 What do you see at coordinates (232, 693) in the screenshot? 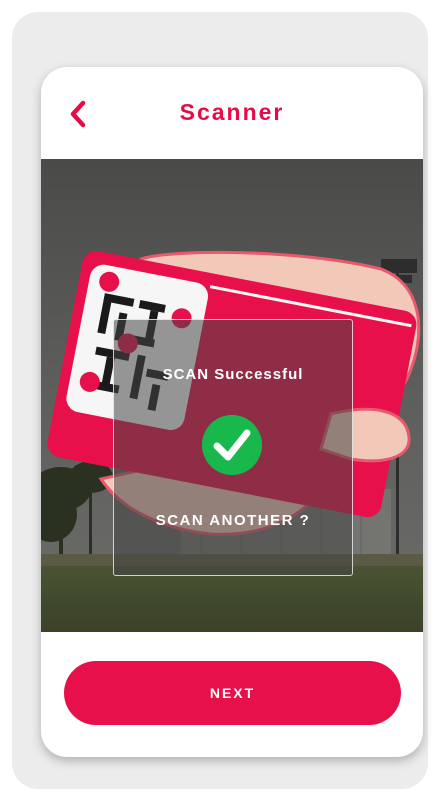
I see `next-button: NEXT` at bounding box center [232, 693].